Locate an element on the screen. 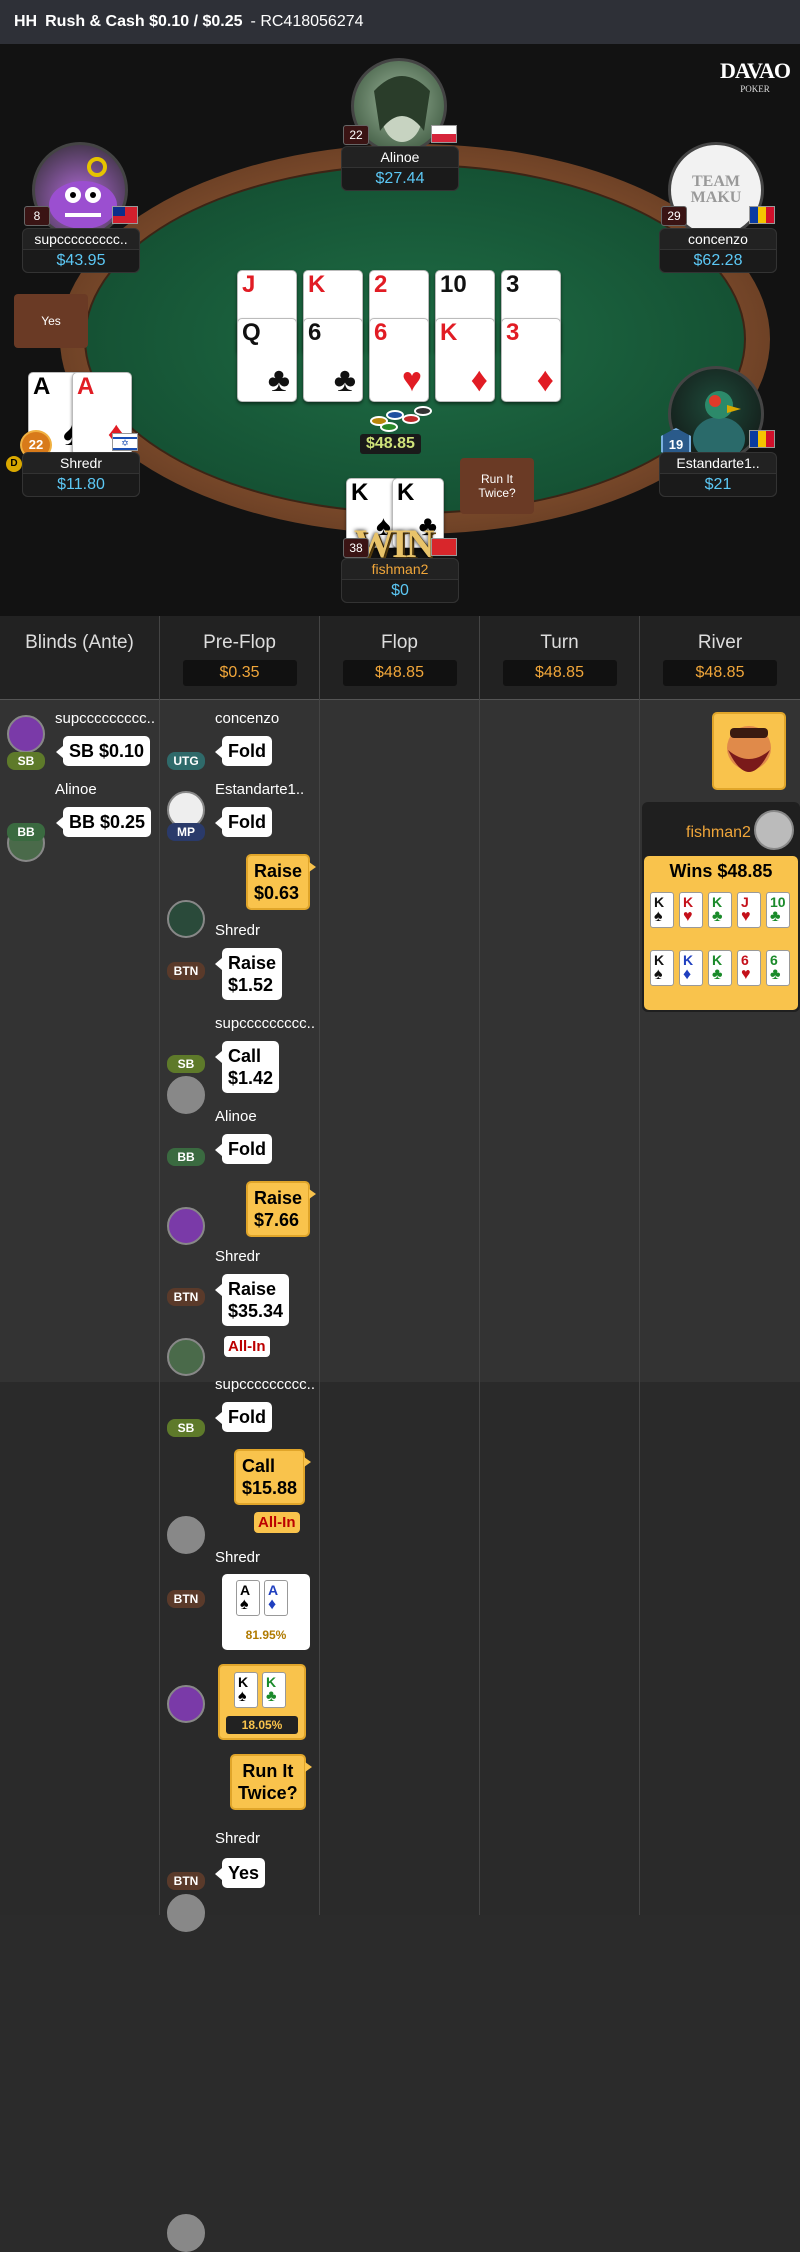 Image resolution: width=800 pixels, height=2252 pixels. seat-plate-fishman: fishman2 $0 is located at coordinates (400, 580).